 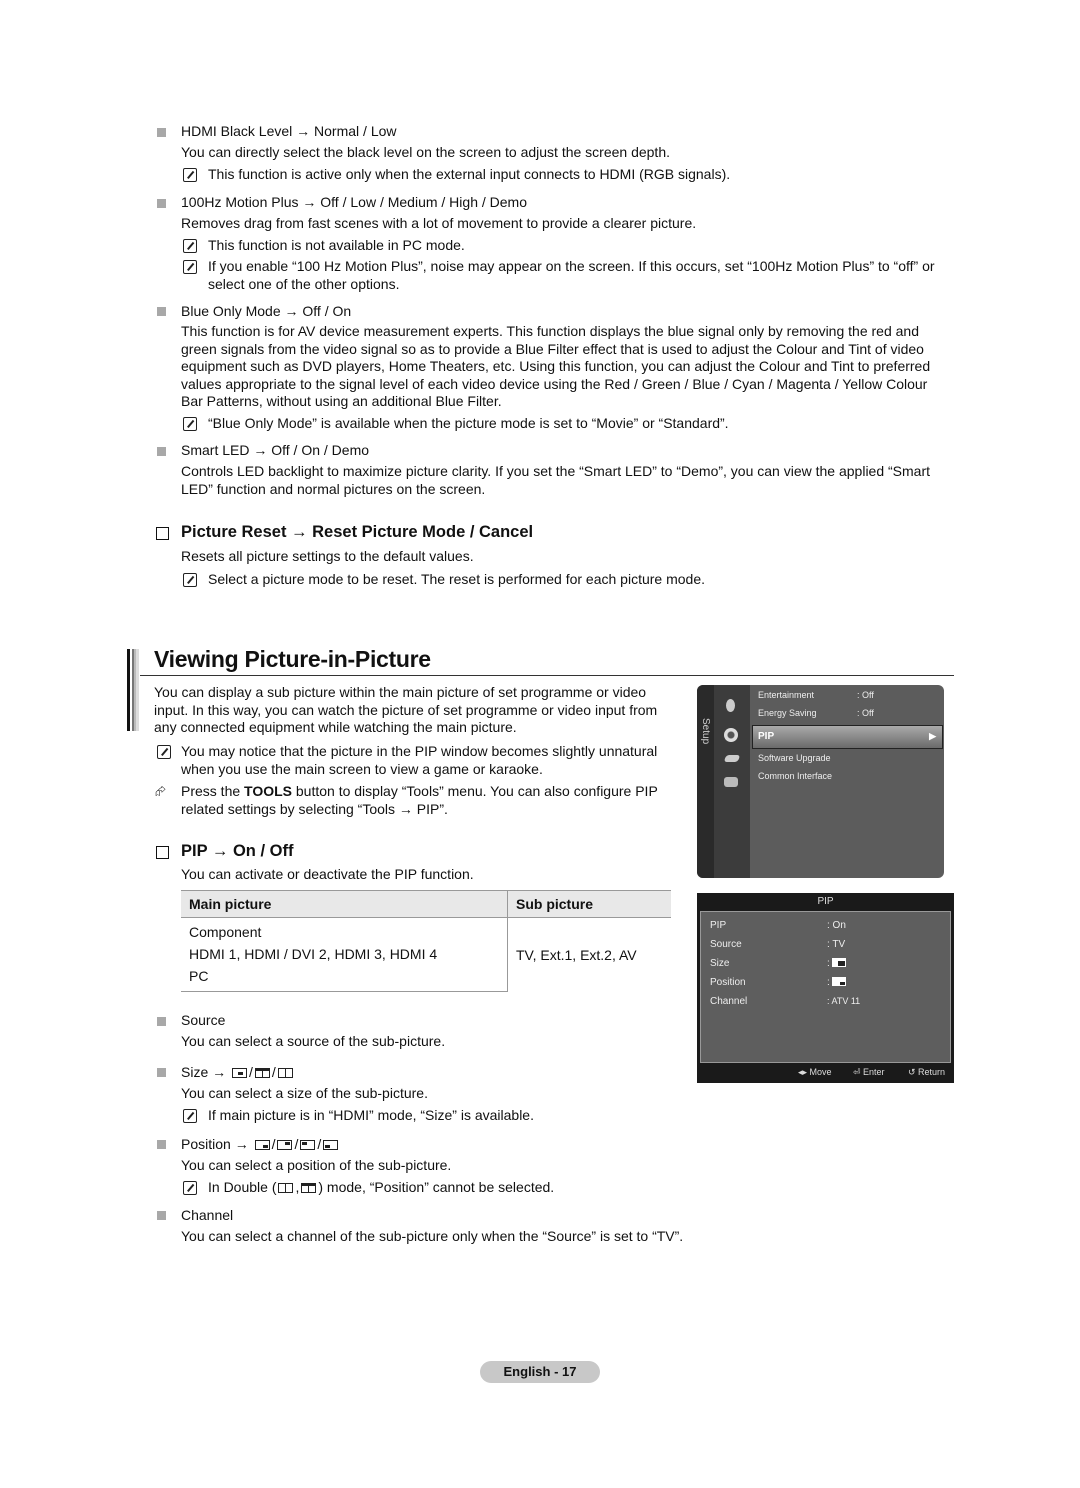 What do you see at coordinates (203, 1020) in the screenshot?
I see `section-heading: Source` at bounding box center [203, 1020].